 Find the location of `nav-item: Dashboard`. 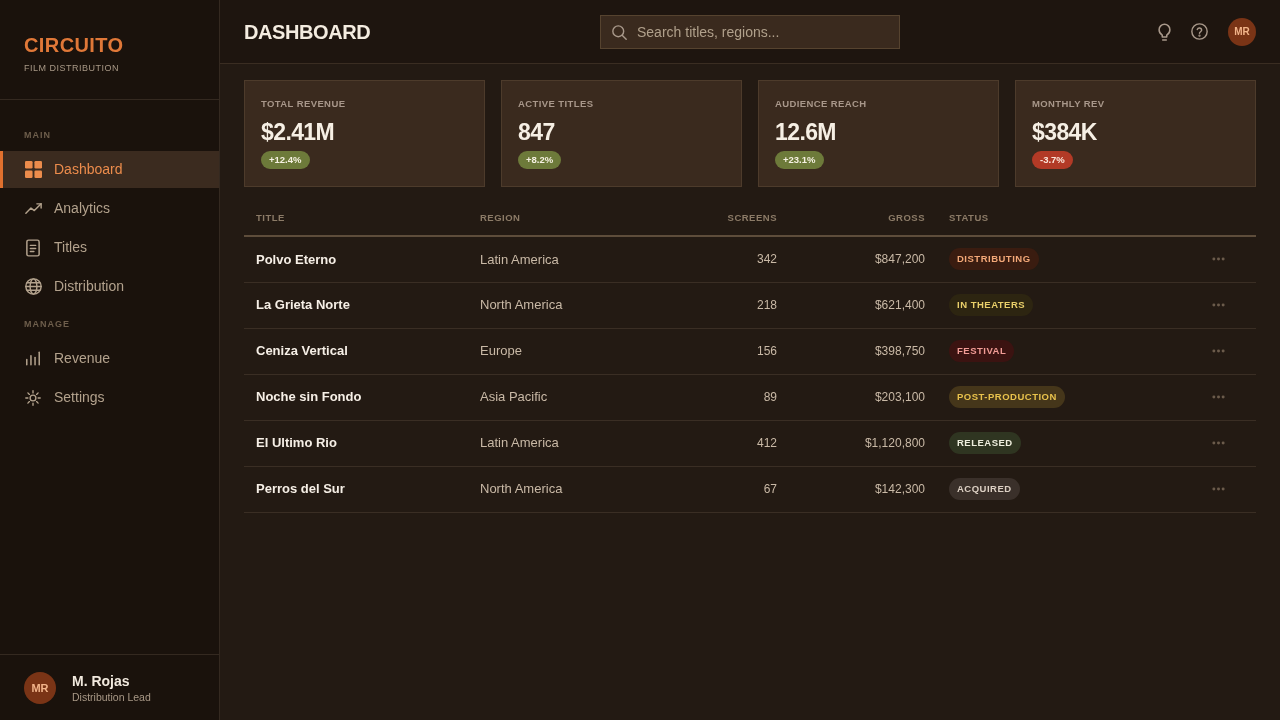

nav-item: Dashboard is located at coordinates (109, 169).